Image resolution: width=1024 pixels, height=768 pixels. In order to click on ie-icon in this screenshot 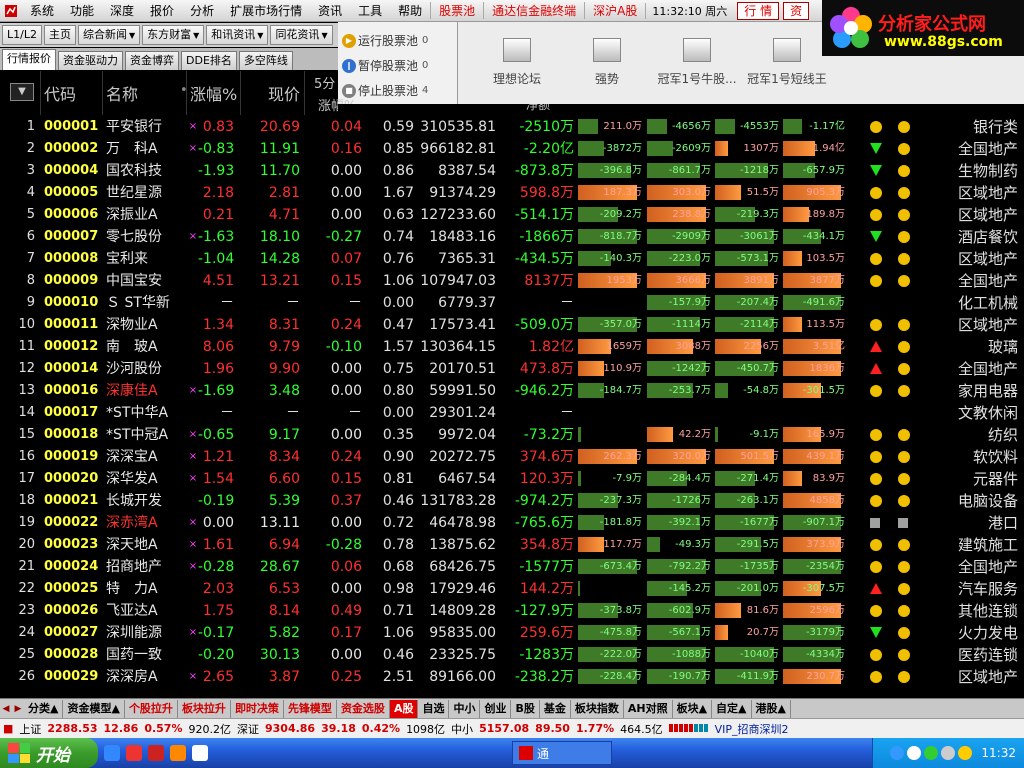, I will do `click(112, 753)`.